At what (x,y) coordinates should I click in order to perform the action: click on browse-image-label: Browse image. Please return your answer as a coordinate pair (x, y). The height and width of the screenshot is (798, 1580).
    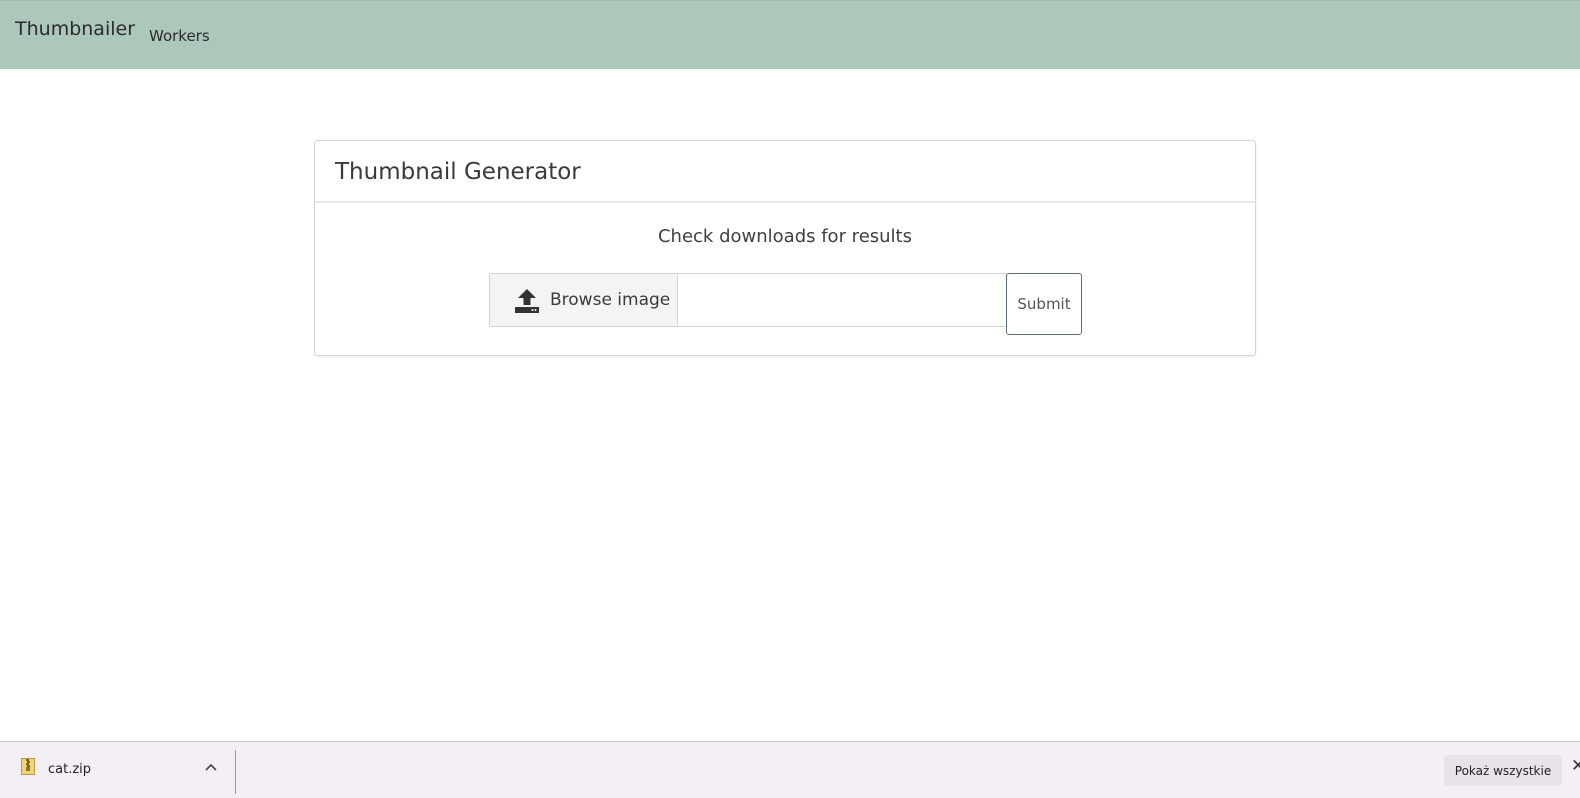
    Looking at the image, I should click on (610, 300).